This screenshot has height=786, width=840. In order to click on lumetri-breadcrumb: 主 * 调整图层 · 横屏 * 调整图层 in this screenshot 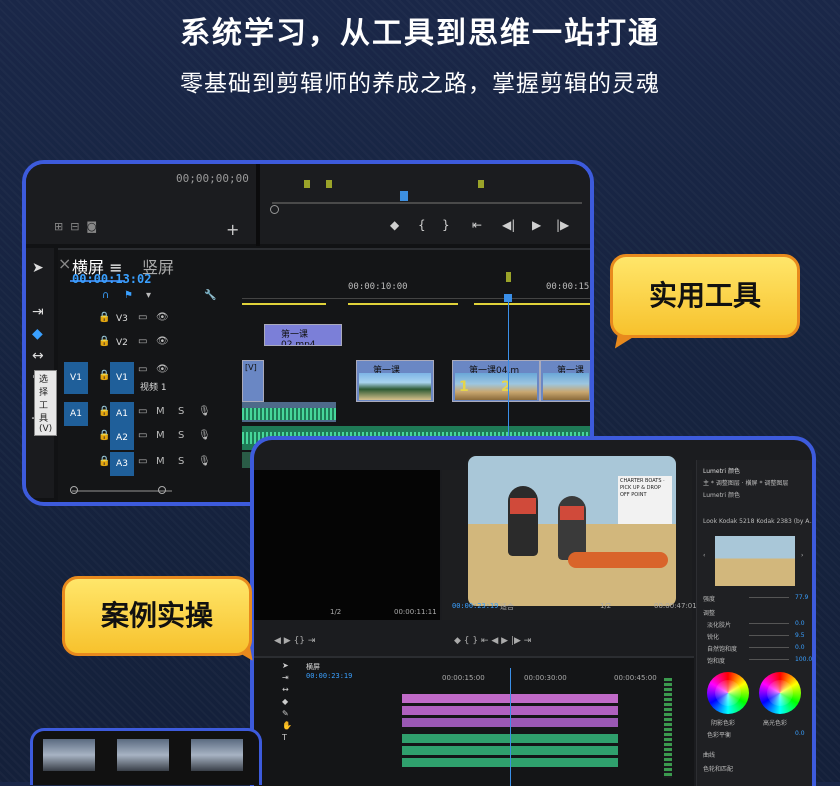, I will do `click(745, 482)`.